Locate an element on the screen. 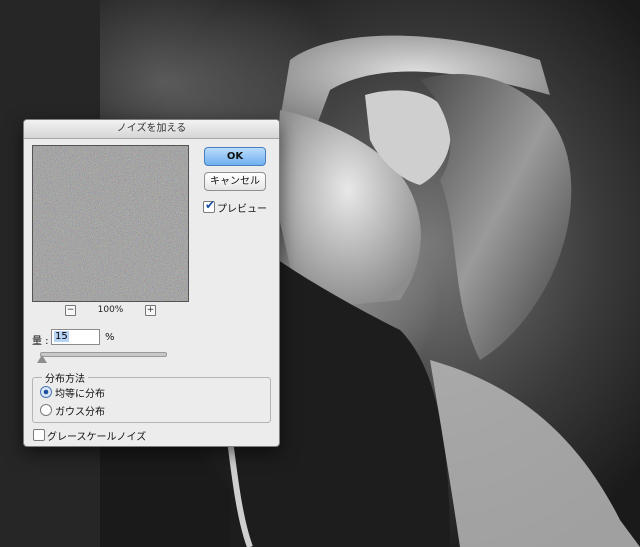 Image resolution: width=640 pixels, height=547 pixels. uniform-radio is located at coordinates (46, 392).